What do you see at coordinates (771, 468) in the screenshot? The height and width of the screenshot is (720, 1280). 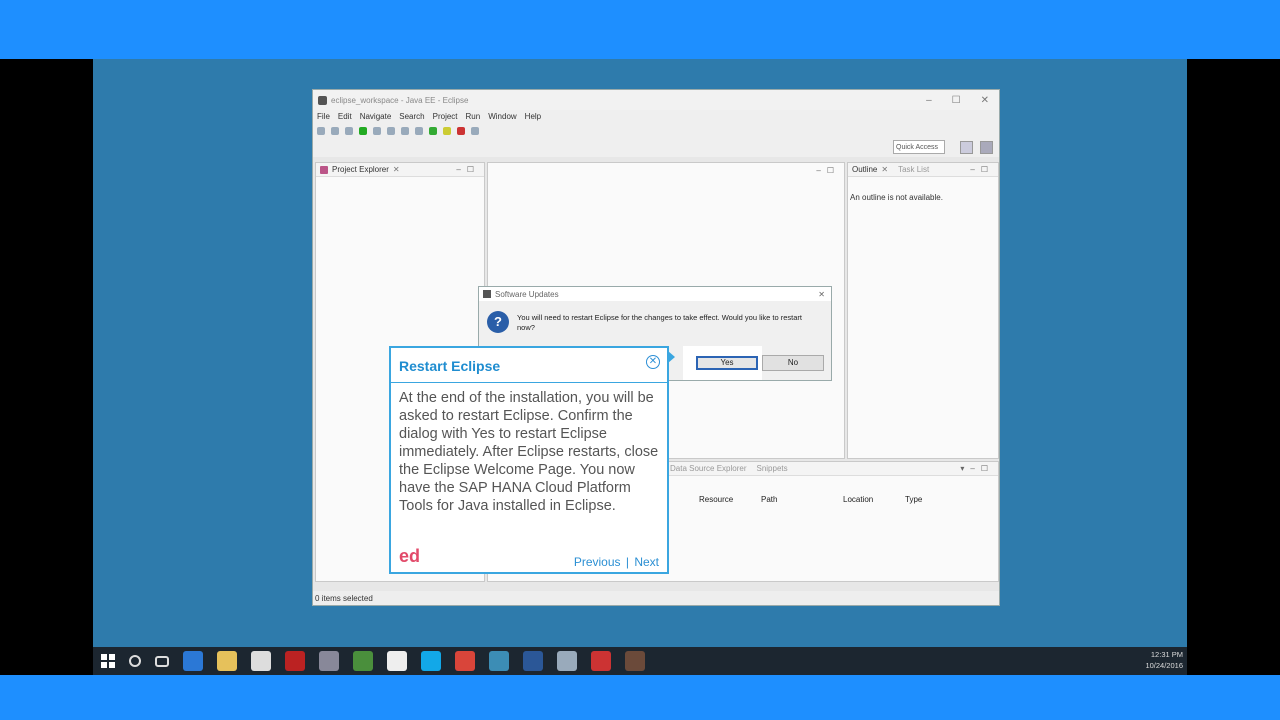 I see `snippets-tab: Snippets` at bounding box center [771, 468].